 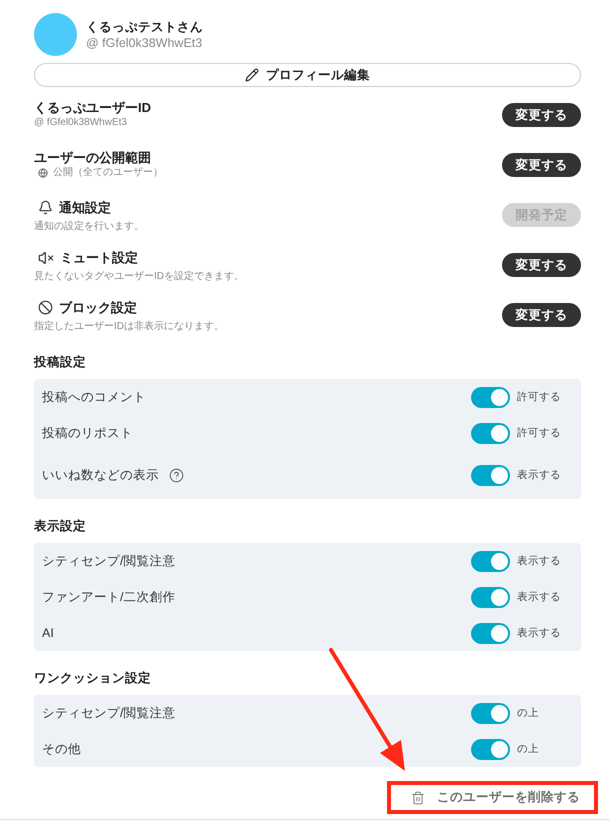 I want to click on bell-icon, so click(x=45, y=207).